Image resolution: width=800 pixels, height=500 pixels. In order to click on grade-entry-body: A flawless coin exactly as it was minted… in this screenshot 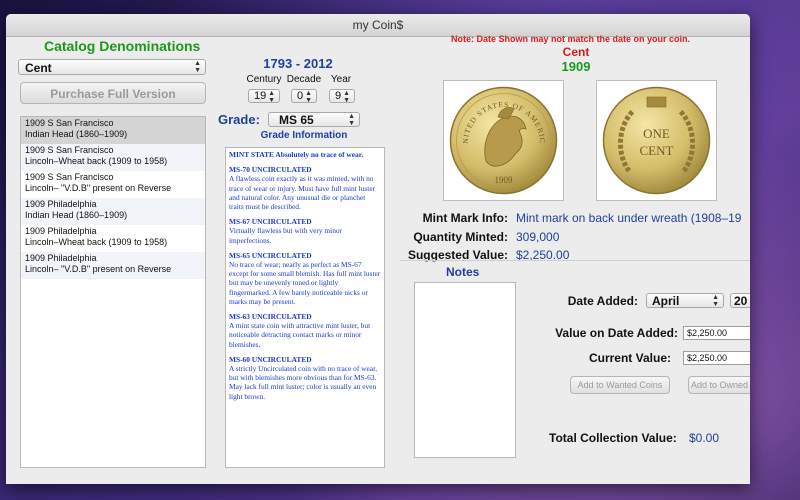, I will do `click(302, 193)`.